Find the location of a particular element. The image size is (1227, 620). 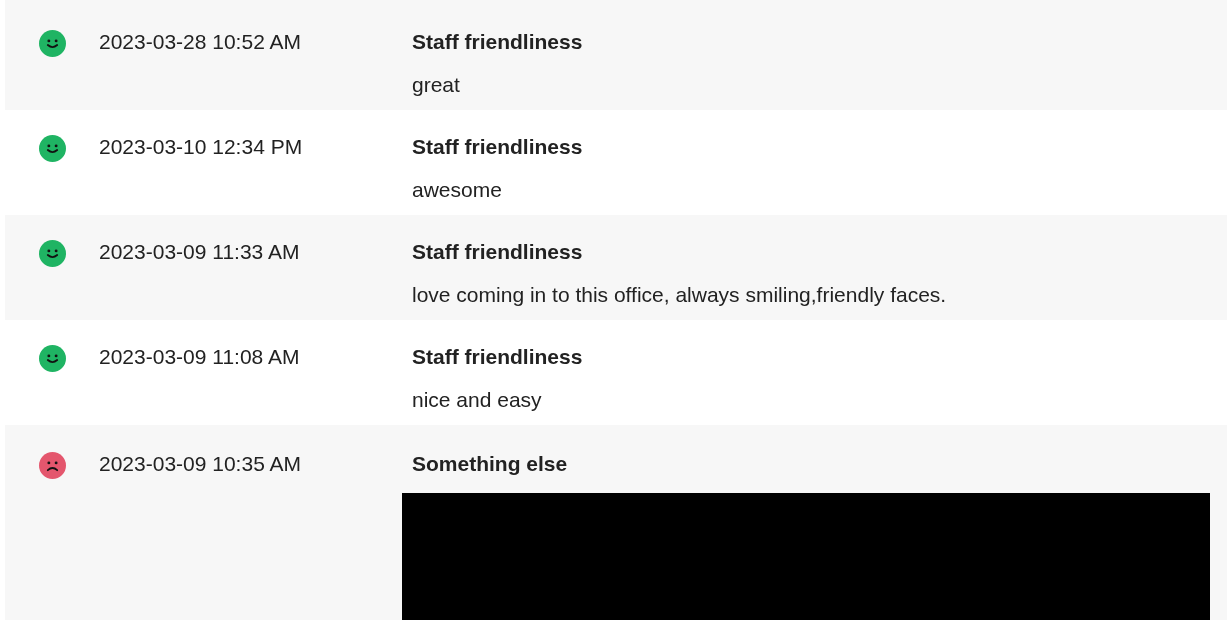

timestamp: 2023-03-09 10:35 AM is located at coordinates (200, 464).